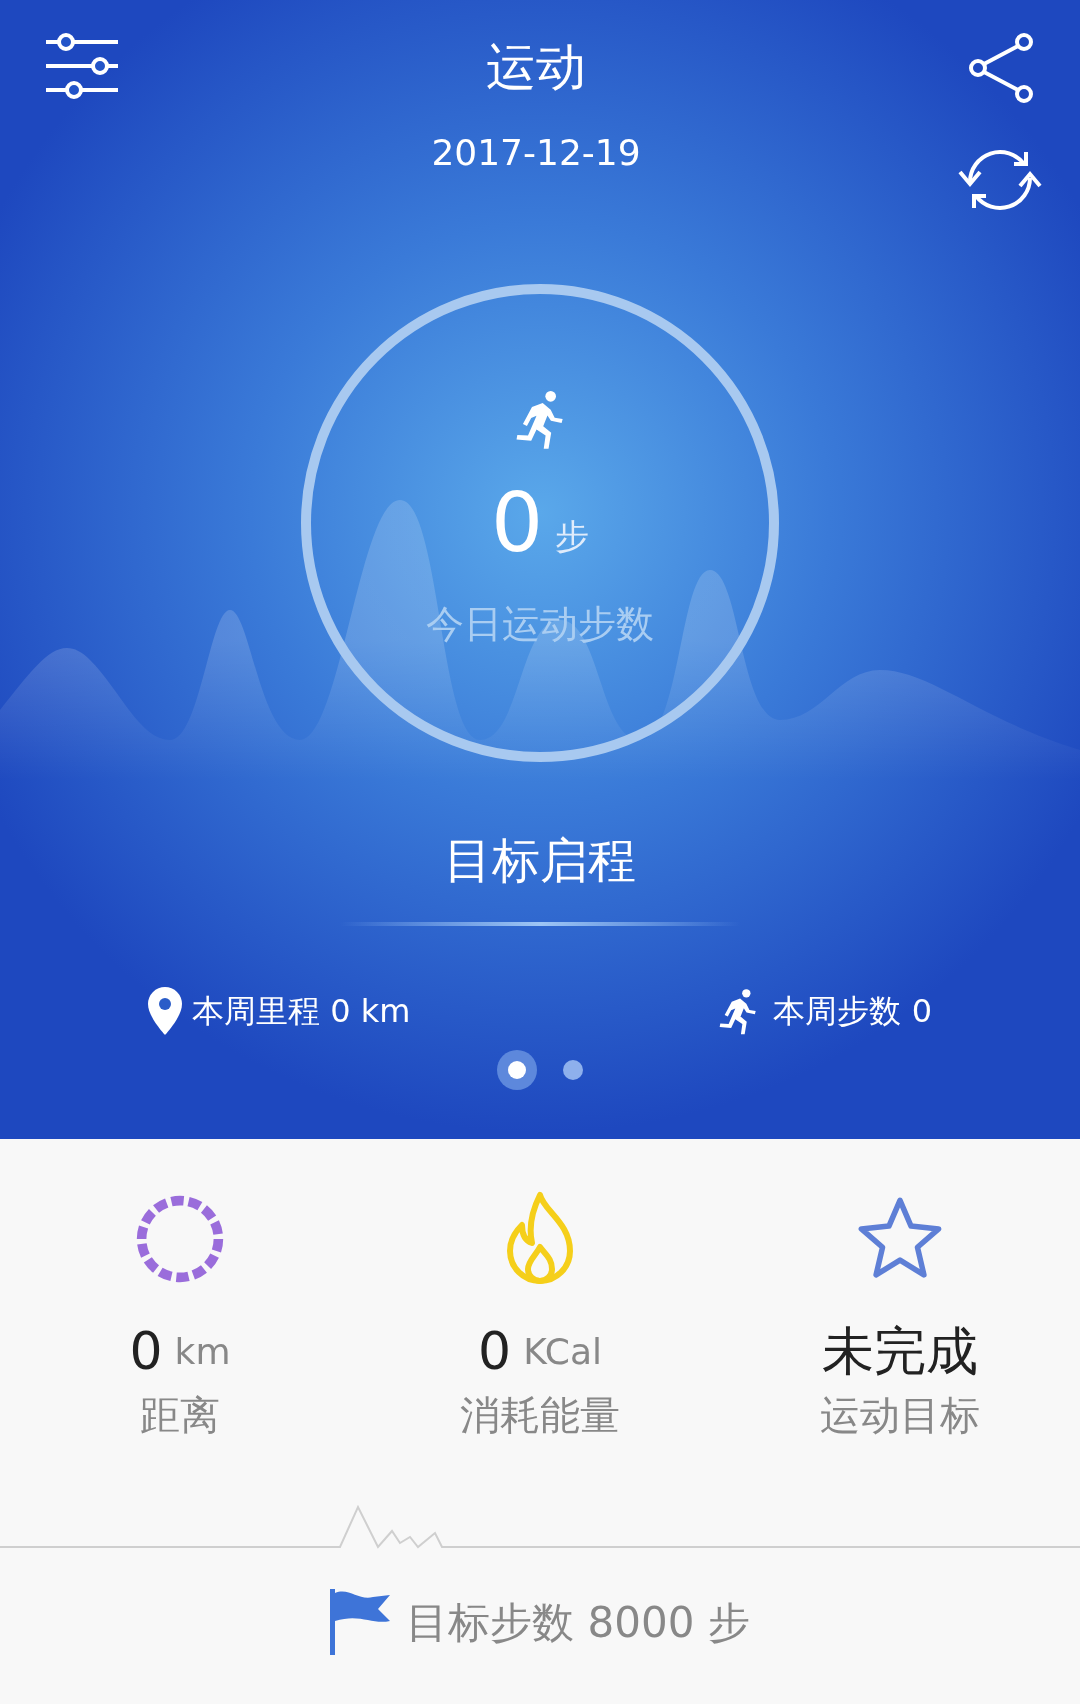 Image resolution: width=1080 pixels, height=1704 pixels. What do you see at coordinates (361, 1622) in the screenshot?
I see `flag-icon` at bounding box center [361, 1622].